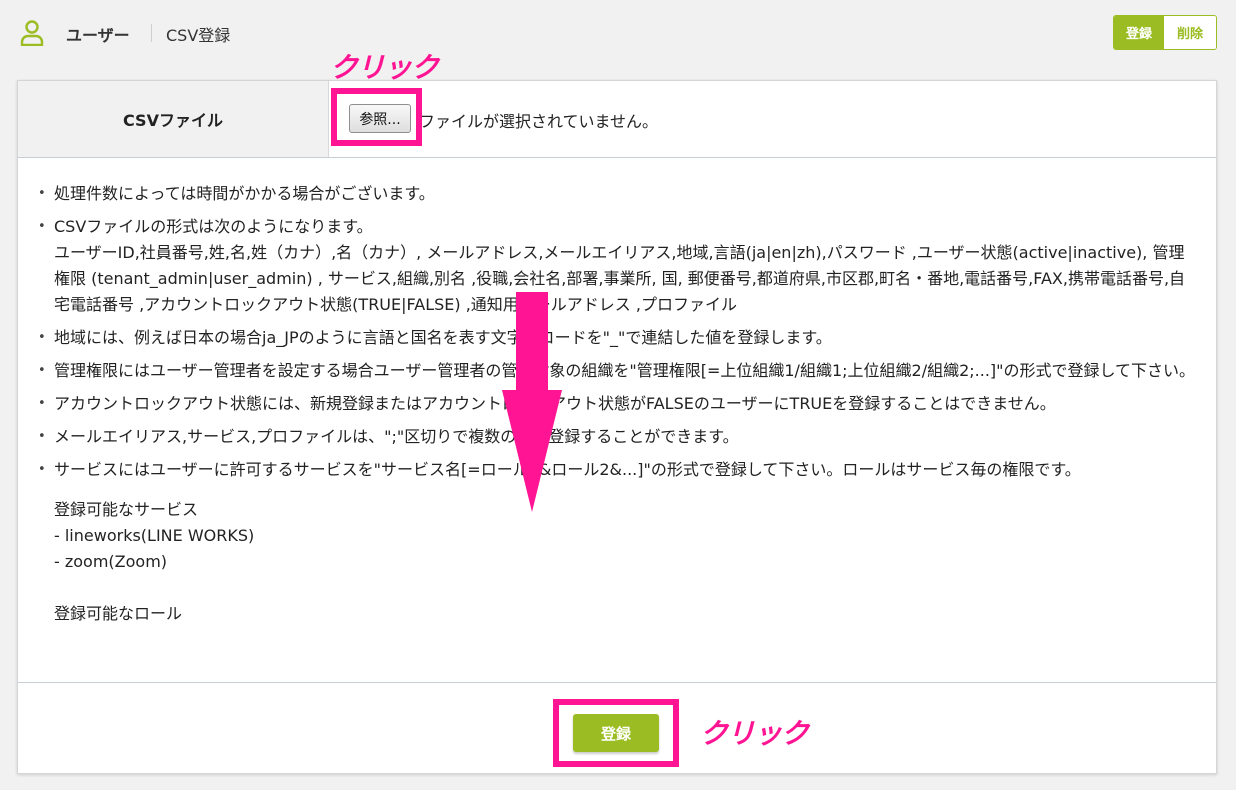 The width and height of the screenshot is (1236, 790). I want to click on page-title: ユーザー, so click(98, 35).